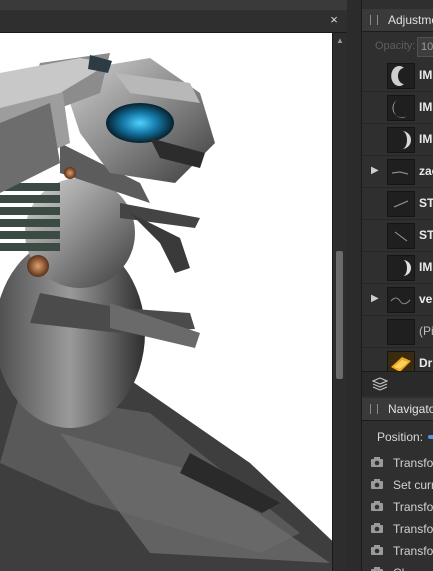 The height and width of the screenshot is (571, 433). Describe the element at coordinates (173, 21) in the screenshot. I see `document-title-bar: ×` at that location.